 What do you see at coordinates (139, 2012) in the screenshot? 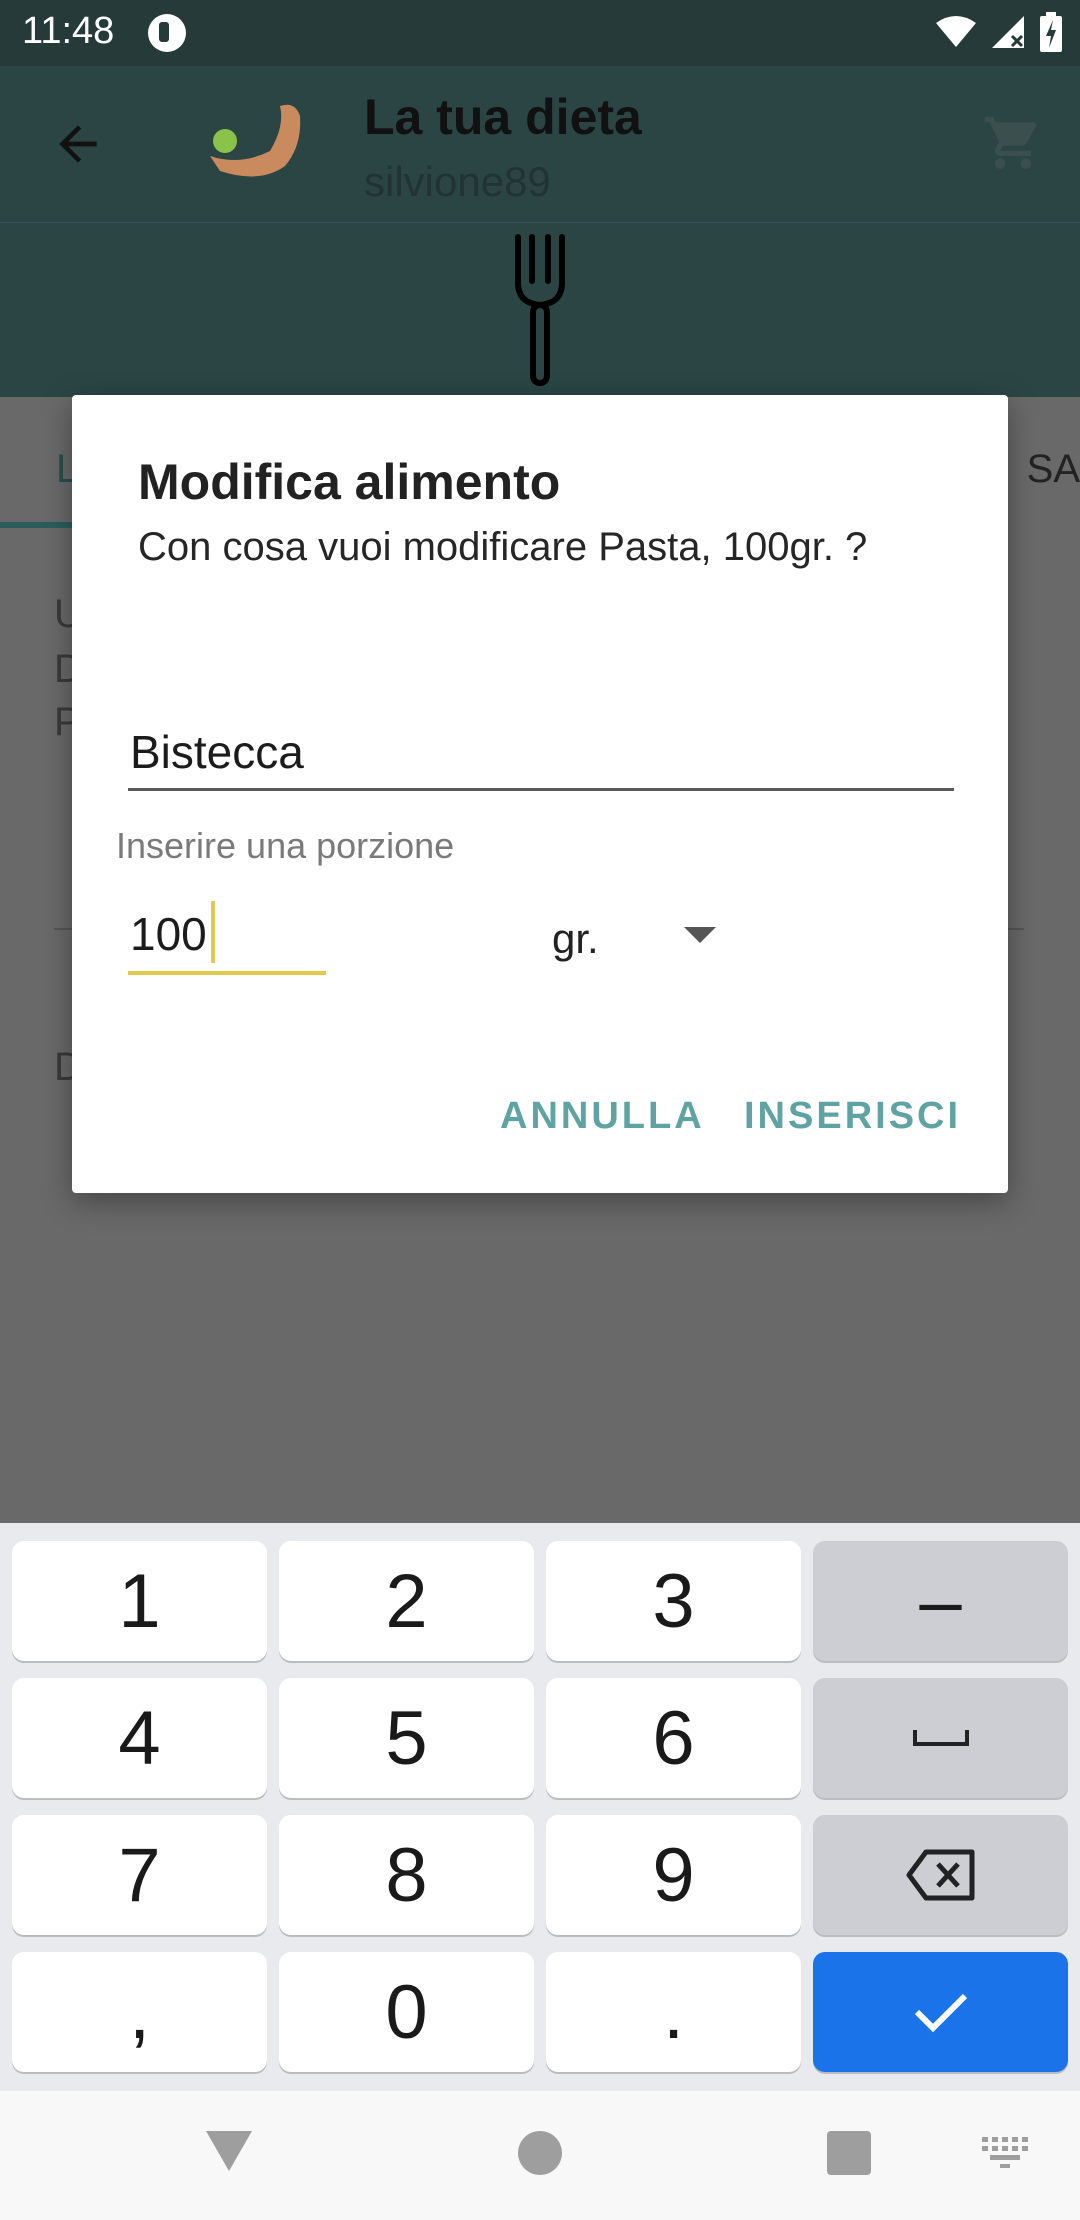
I see `key-comma: ,` at bounding box center [139, 2012].